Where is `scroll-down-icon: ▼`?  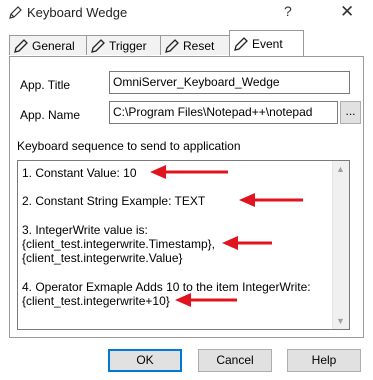
scroll-down-icon: ▼ is located at coordinates (340, 321).